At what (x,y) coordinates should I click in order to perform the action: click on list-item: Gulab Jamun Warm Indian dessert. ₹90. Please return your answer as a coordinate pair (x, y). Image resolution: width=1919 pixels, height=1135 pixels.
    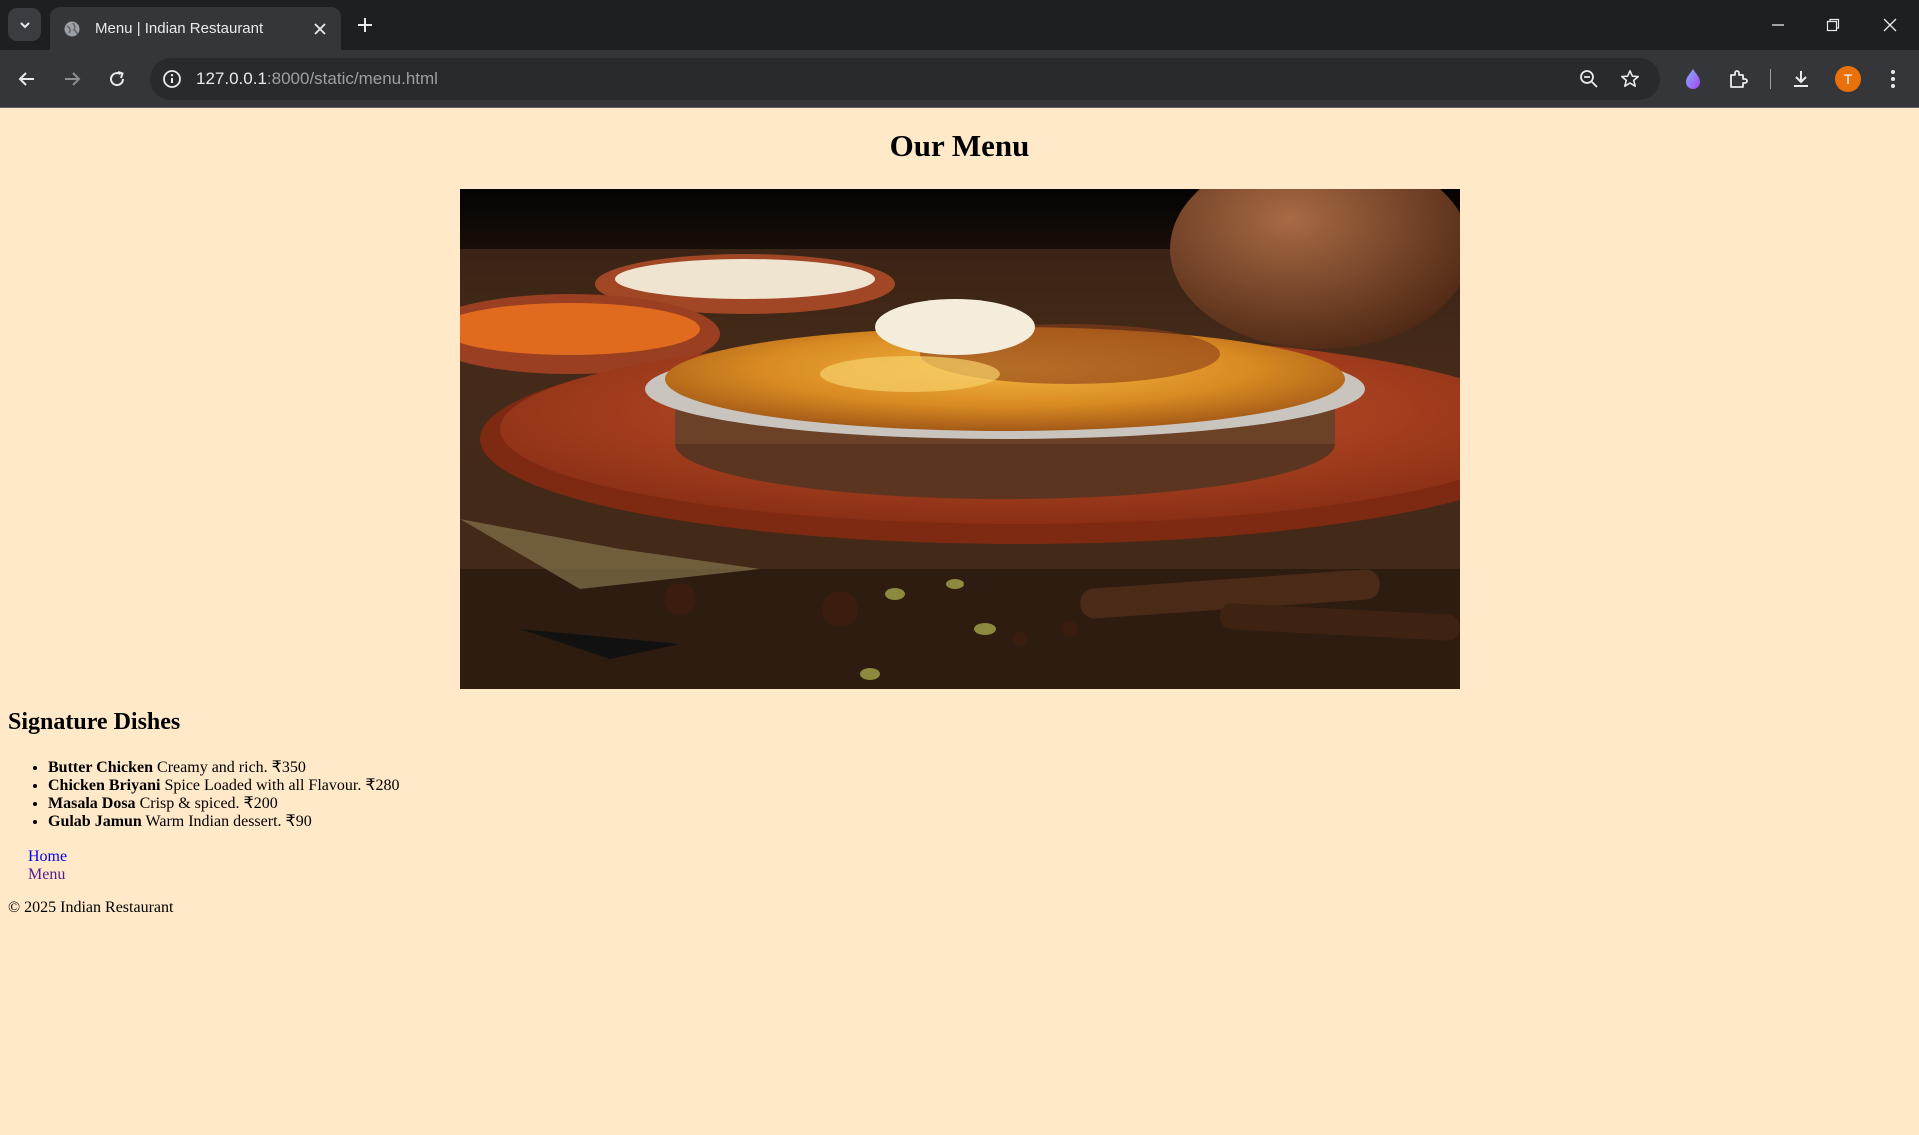
    Looking at the image, I should click on (224, 822).